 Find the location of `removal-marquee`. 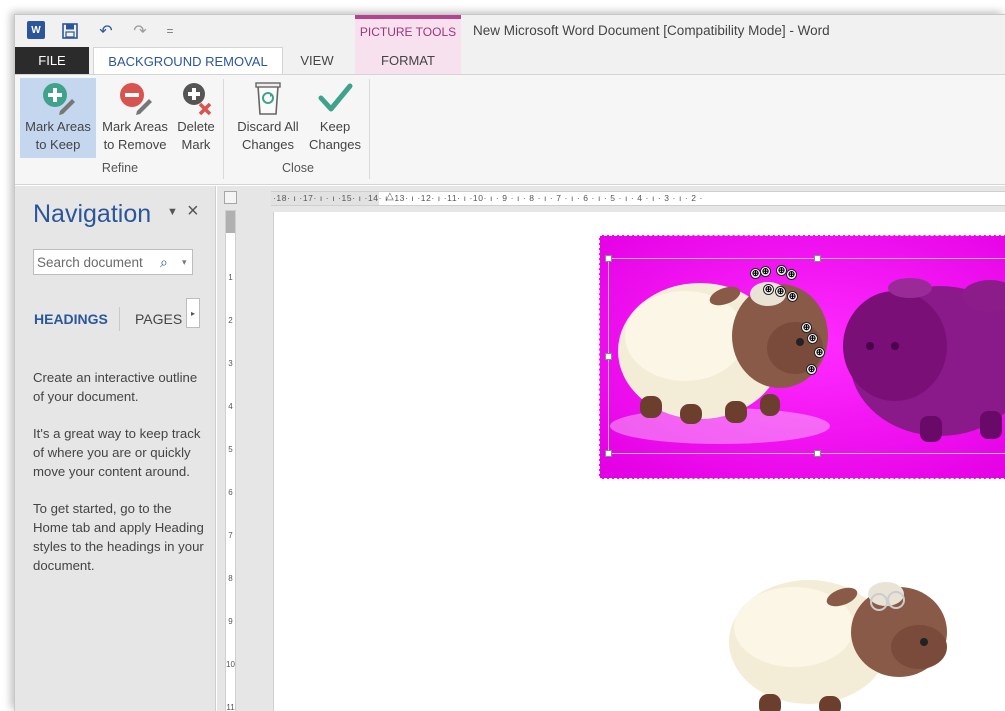

removal-marquee is located at coordinates (805, 356).